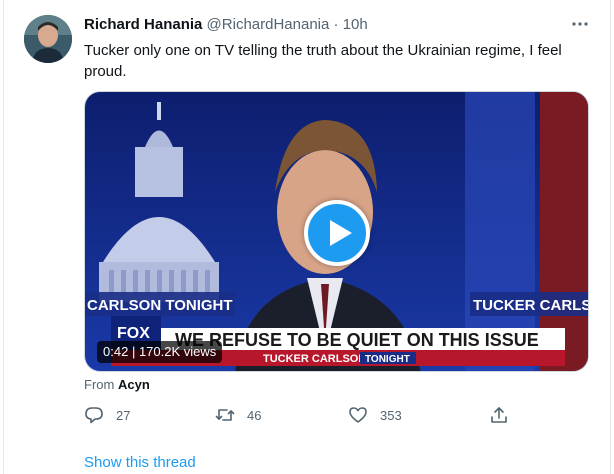 This screenshot has width=614, height=474. Describe the element at coordinates (134, 384) in the screenshot. I see `attribution-source: Acyn` at that location.